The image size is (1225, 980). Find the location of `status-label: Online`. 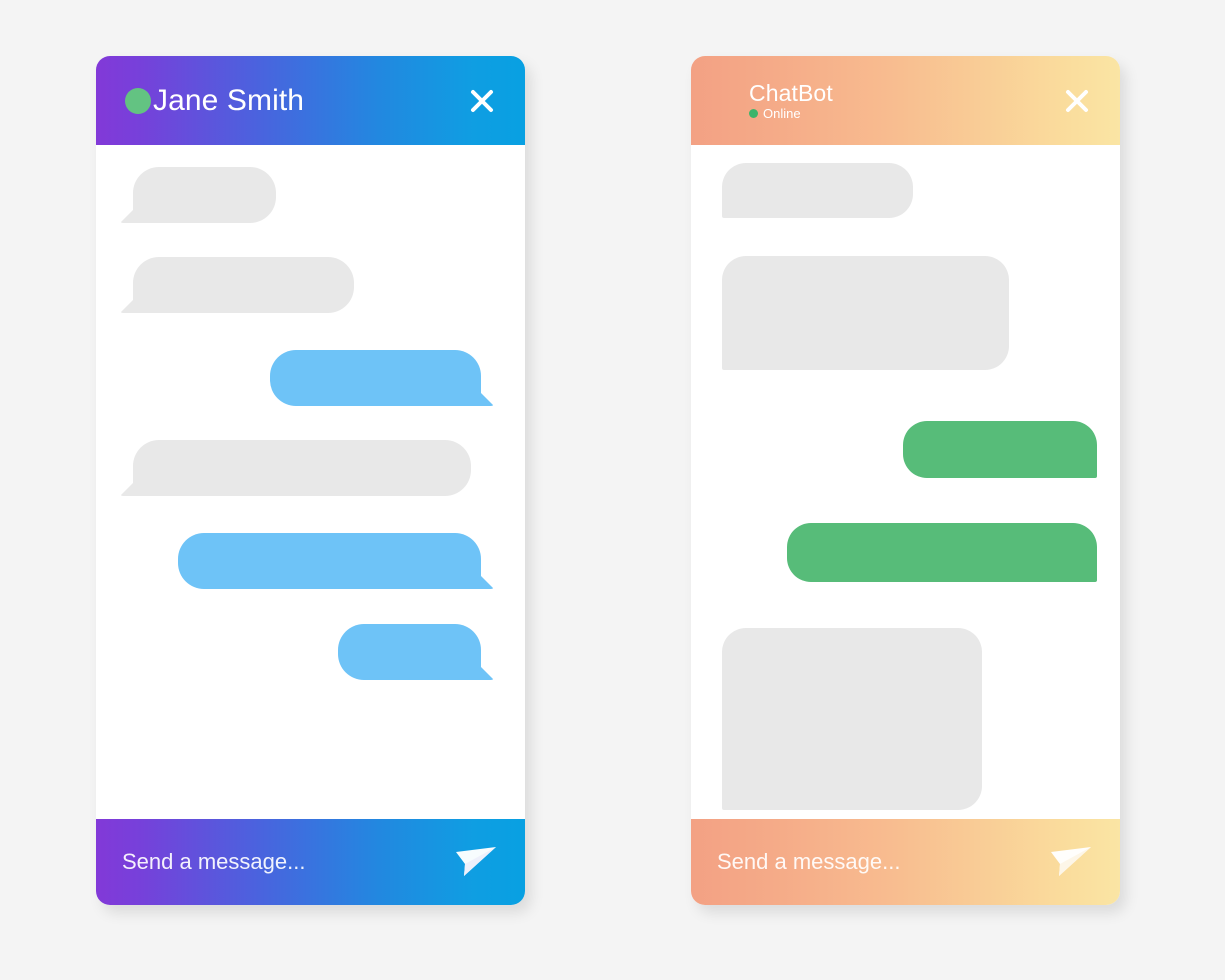

status-label: Online is located at coordinates (782, 113).